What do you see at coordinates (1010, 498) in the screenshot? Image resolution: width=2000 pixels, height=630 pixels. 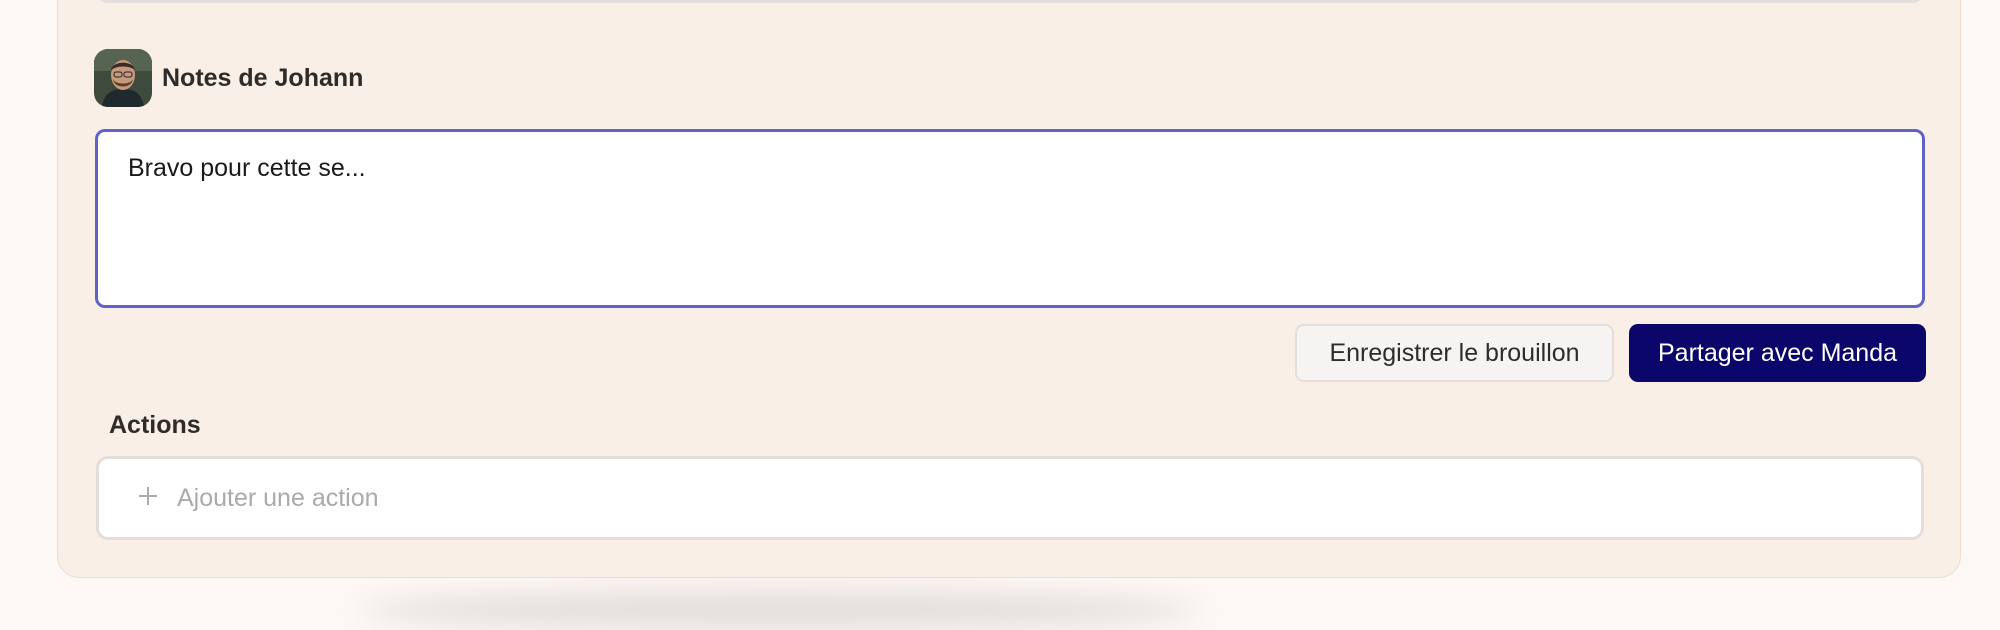 I see `add-action-field: Ajouter une action` at bounding box center [1010, 498].